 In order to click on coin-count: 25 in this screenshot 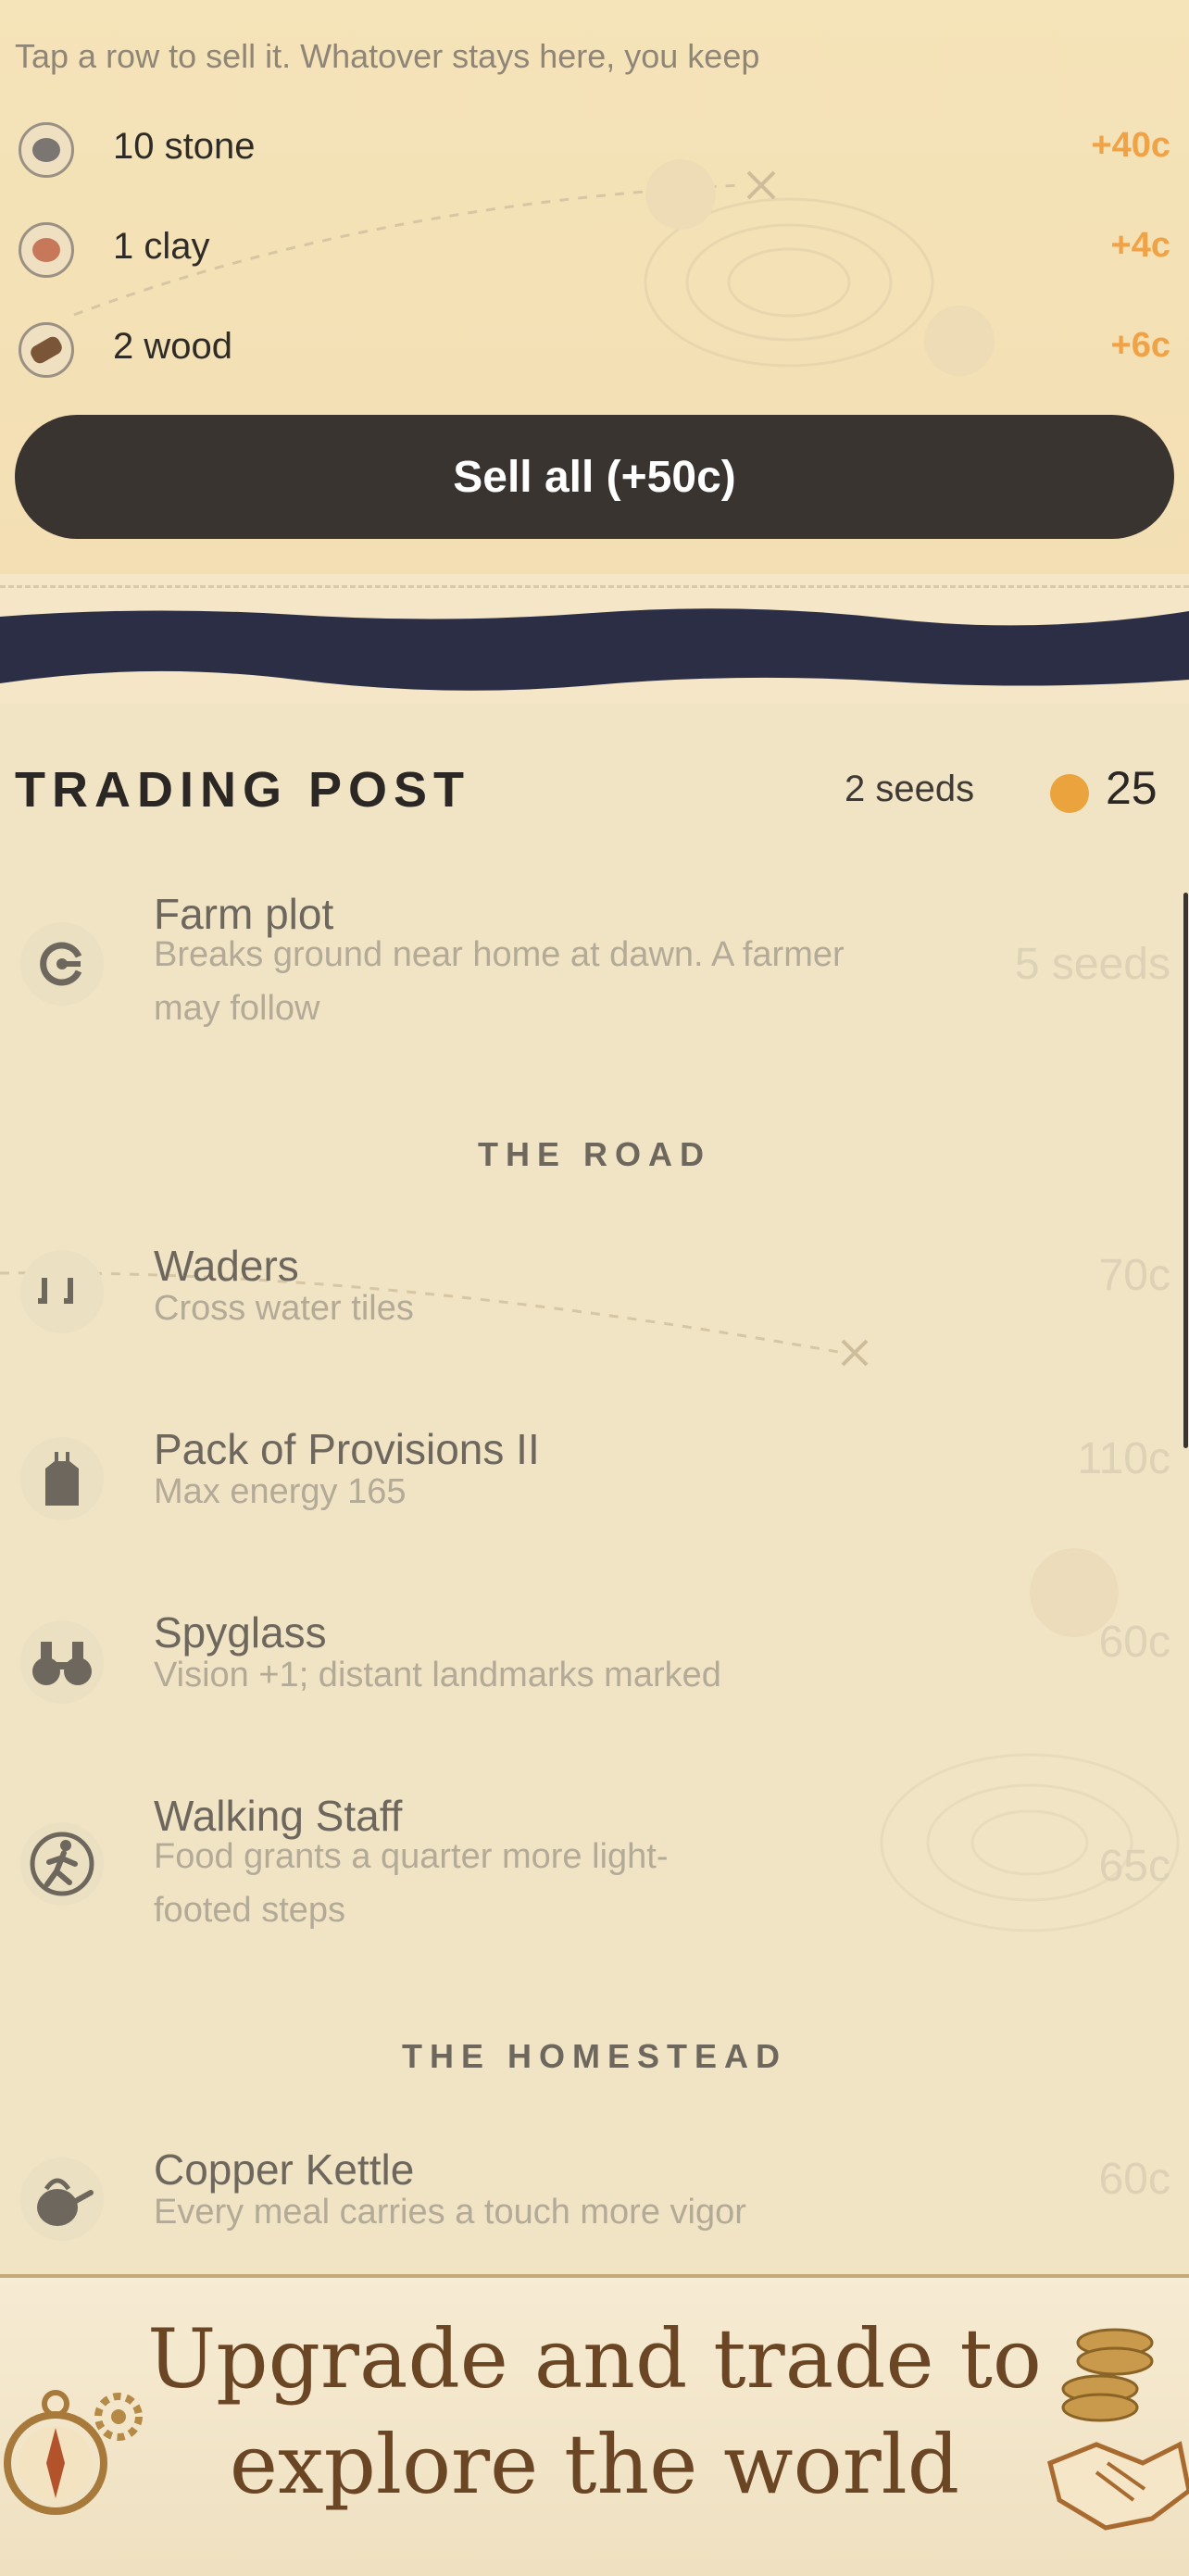, I will do `click(1132, 788)`.